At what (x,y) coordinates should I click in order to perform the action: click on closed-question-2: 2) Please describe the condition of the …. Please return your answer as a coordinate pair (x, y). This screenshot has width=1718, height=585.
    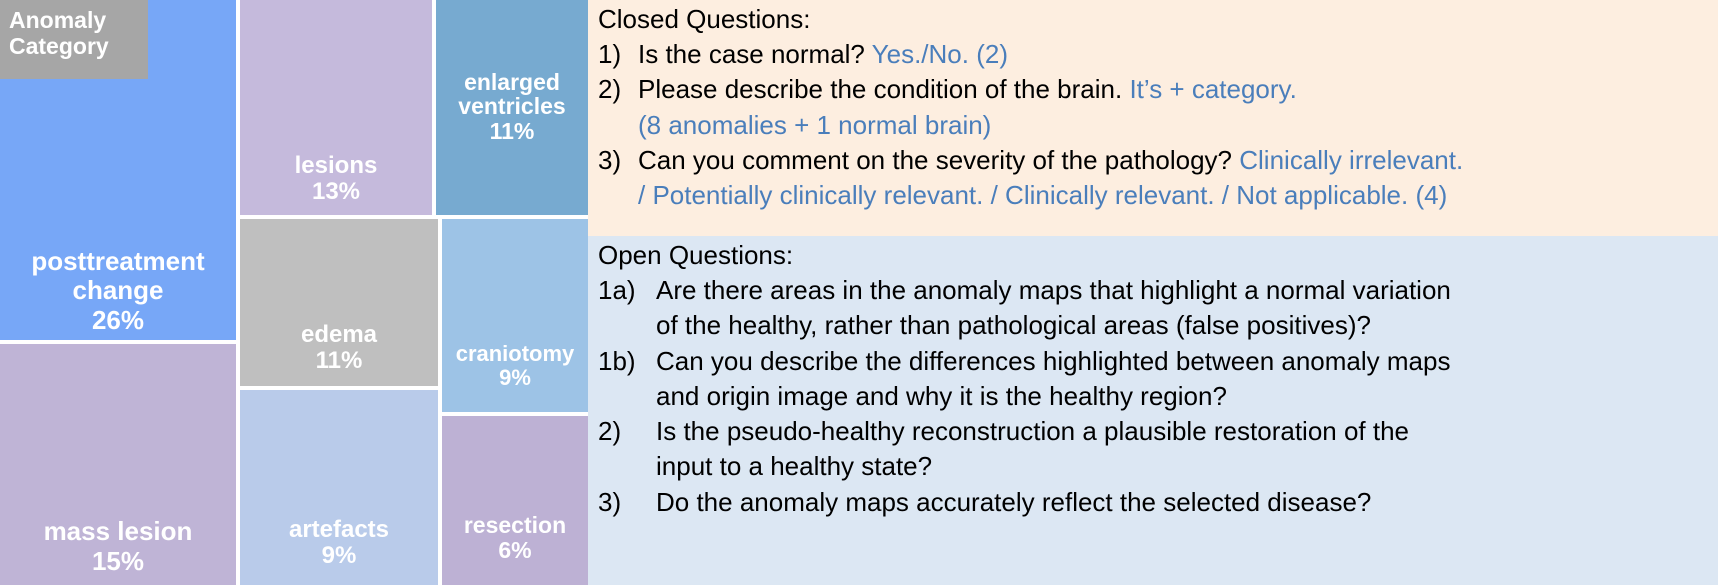
    Looking at the image, I should click on (1154, 89).